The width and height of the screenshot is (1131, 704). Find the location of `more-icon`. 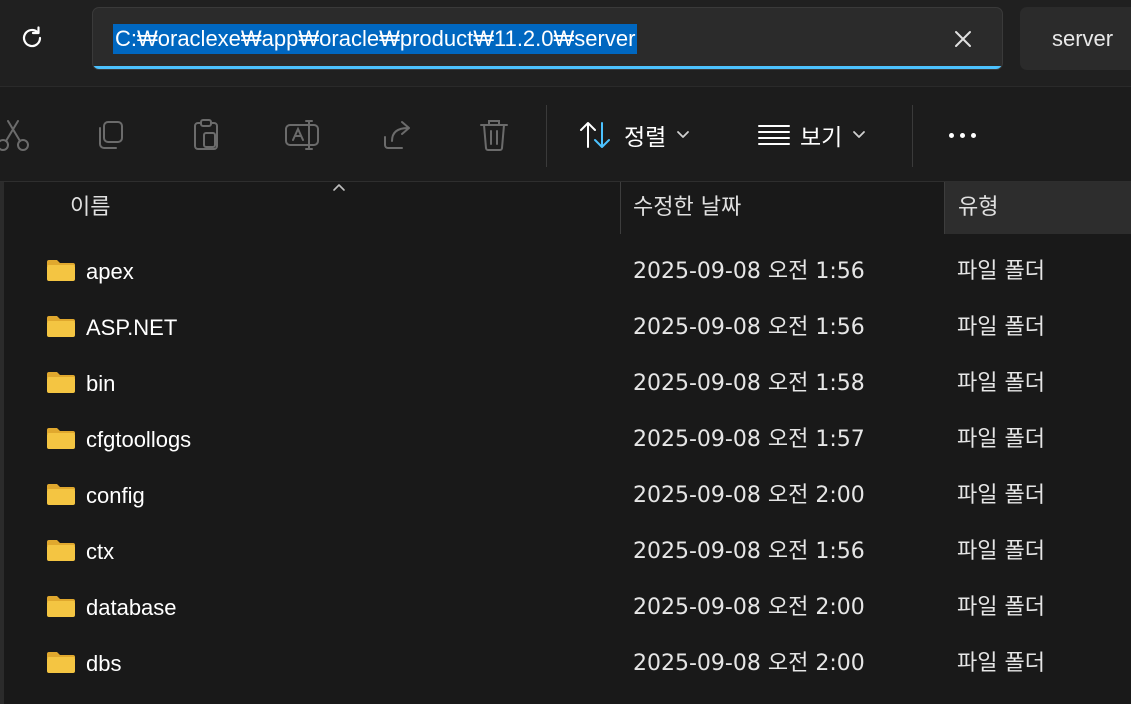

more-icon is located at coordinates (951, 135).